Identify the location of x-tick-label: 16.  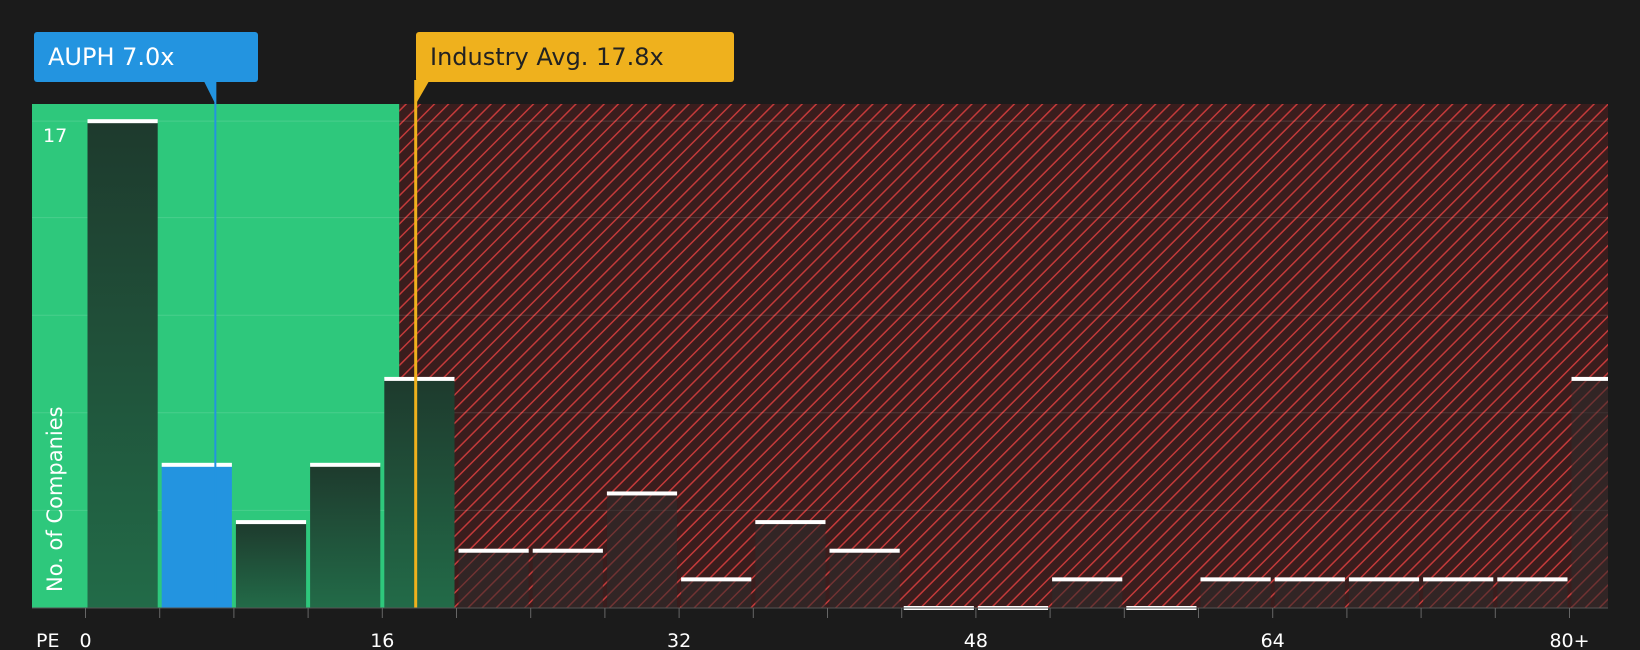
(382, 640).